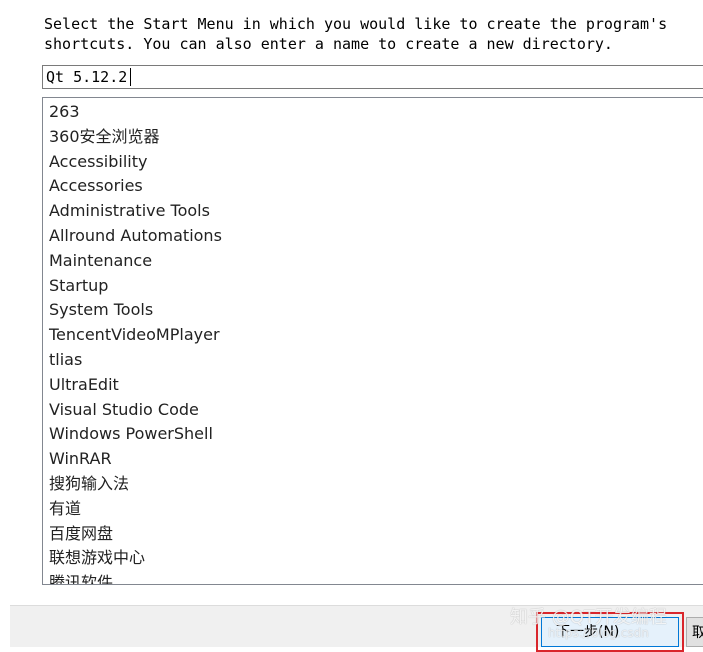  Describe the element at coordinates (373, 360) in the screenshot. I see `folder-list-item: tlias` at that location.